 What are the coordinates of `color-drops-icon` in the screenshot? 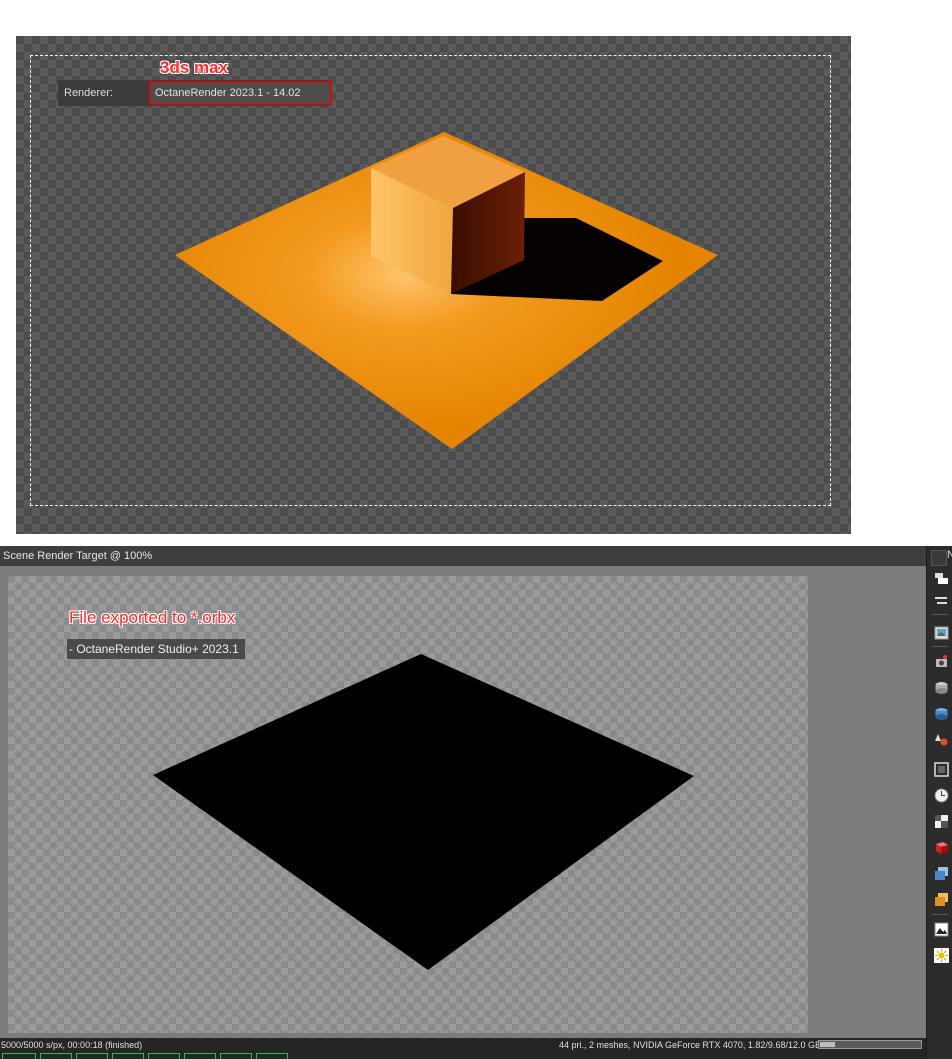 It's located at (941, 739).